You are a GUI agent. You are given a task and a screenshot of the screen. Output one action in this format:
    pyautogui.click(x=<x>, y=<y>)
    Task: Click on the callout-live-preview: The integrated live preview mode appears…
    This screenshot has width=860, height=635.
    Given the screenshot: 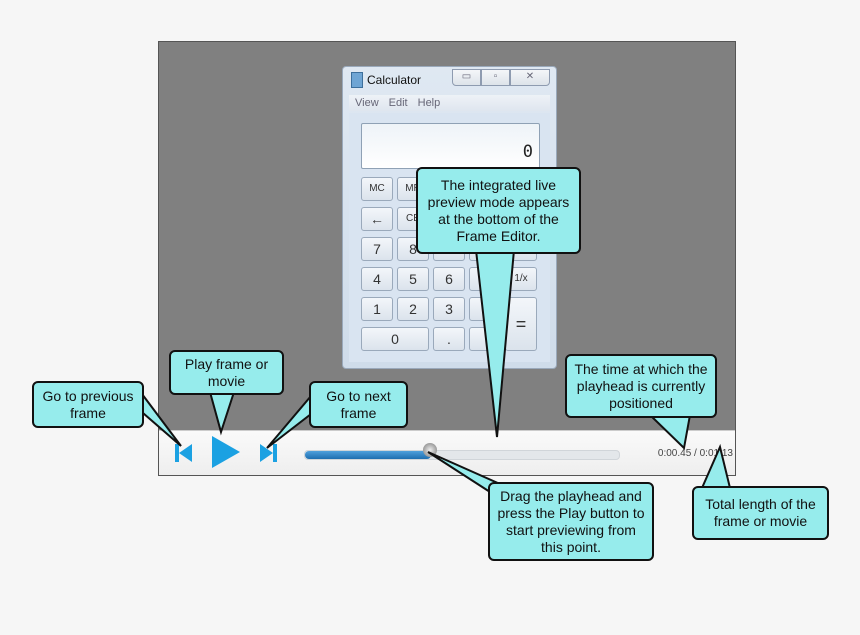 What is the action you would take?
    pyautogui.click(x=498, y=210)
    